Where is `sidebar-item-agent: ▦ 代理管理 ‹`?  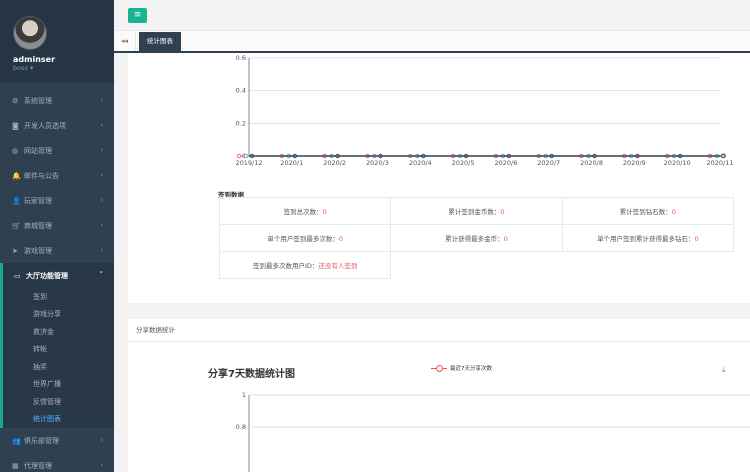
sidebar-item-agent: ▦ 代理管理 ‹ is located at coordinates (57, 462).